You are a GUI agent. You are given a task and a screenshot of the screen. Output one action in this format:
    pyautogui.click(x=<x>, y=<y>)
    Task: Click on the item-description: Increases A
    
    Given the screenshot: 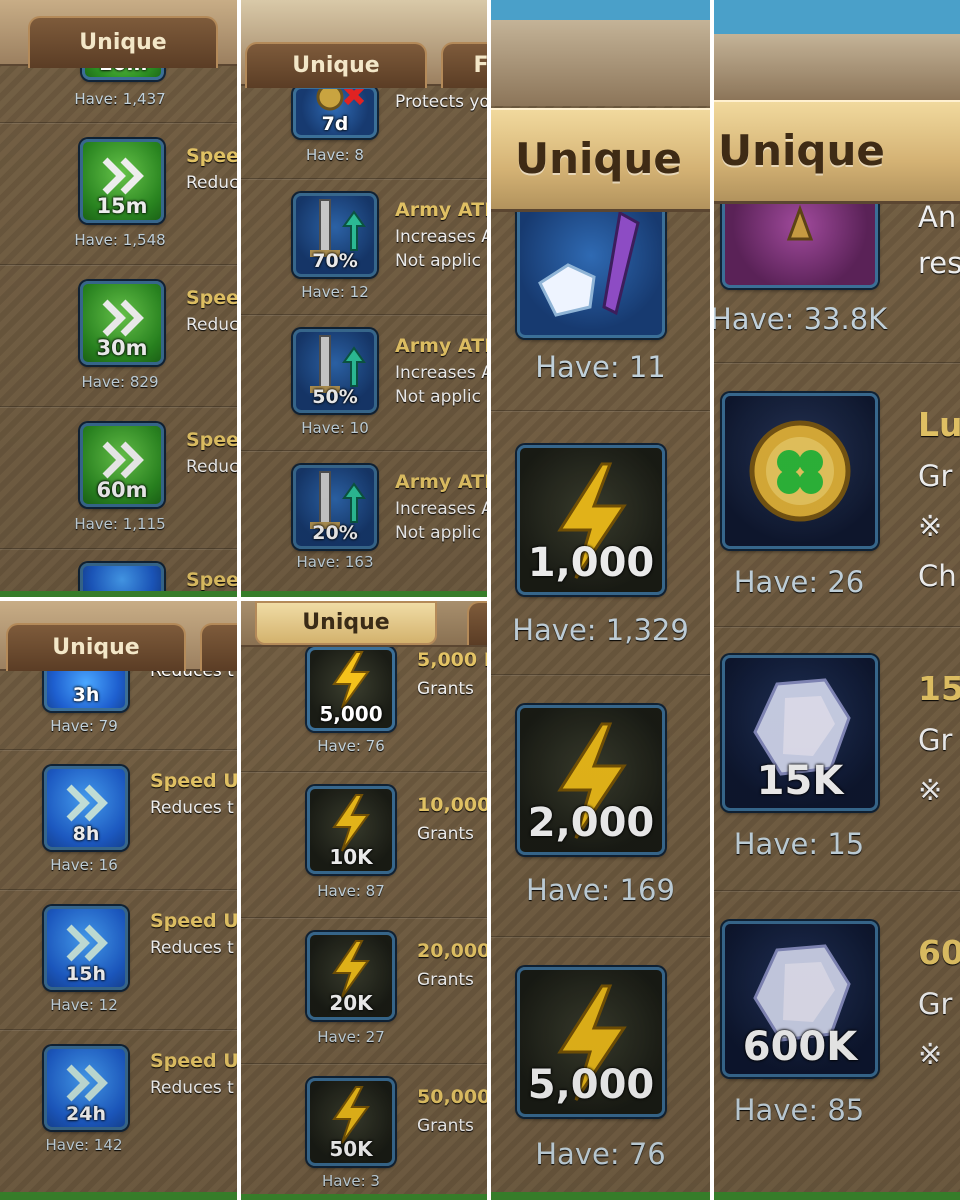 What is the action you would take?
    pyautogui.click(x=441, y=509)
    